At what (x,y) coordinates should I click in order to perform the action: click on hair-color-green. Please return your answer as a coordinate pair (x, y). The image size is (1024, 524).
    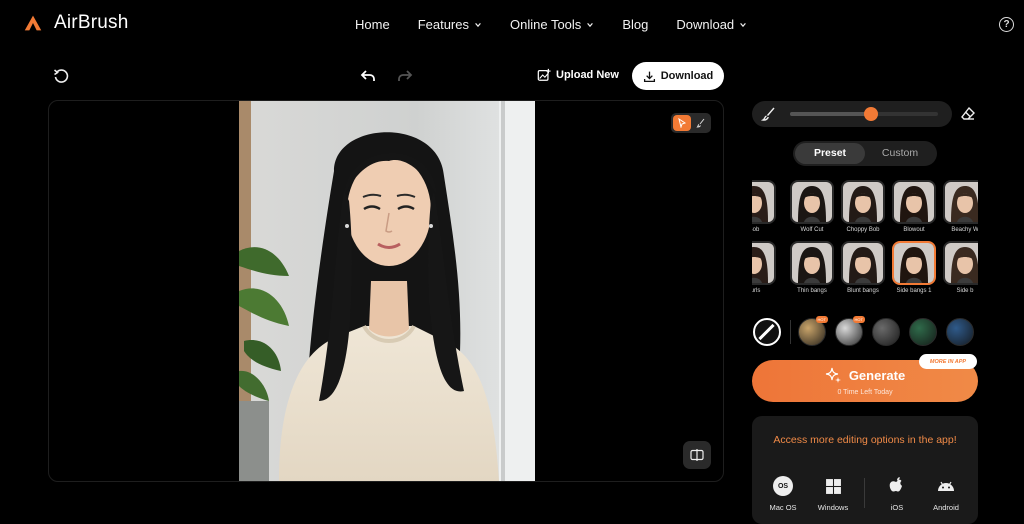
    Looking at the image, I should click on (923, 332).